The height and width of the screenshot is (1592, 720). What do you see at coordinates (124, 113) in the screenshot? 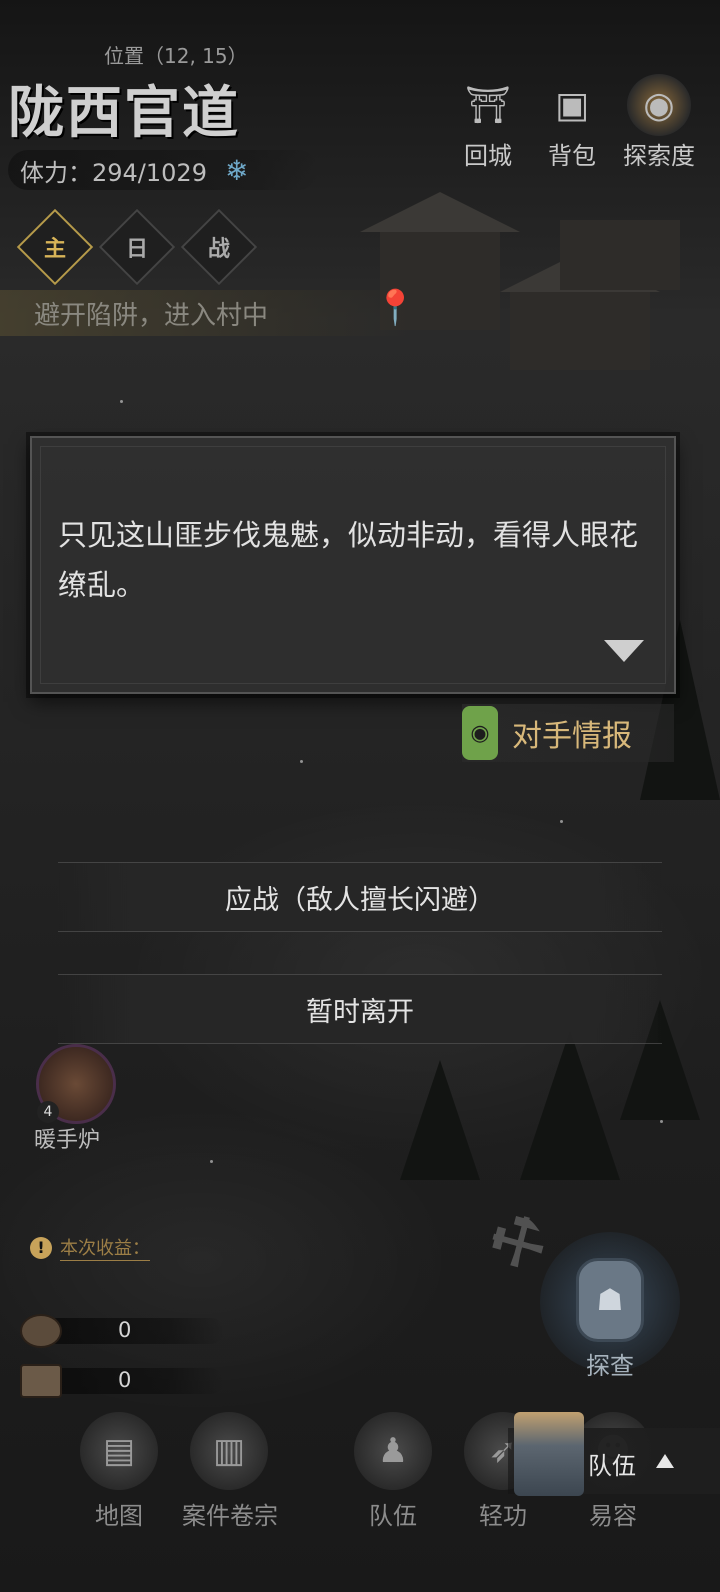
I see `area-title: 陇西官道` at bounding box center [124, 113].